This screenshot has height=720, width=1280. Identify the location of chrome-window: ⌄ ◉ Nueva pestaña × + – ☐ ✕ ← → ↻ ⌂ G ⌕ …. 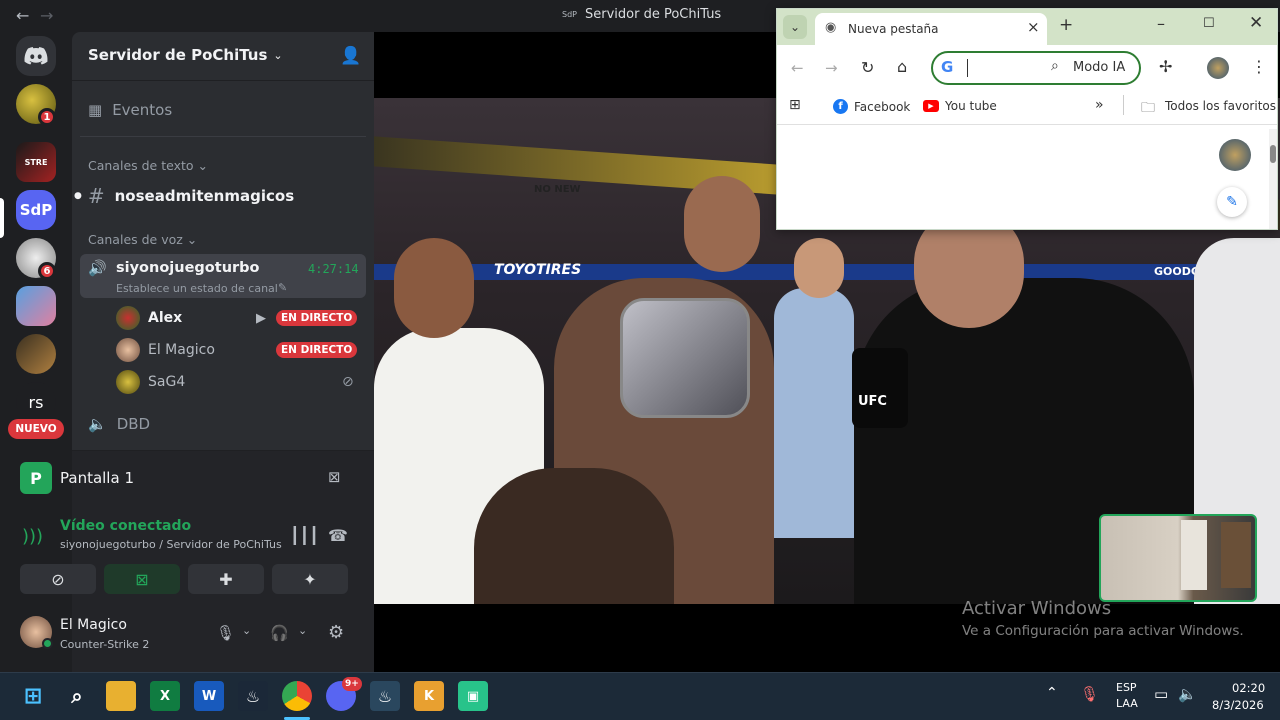
(1027, 119).